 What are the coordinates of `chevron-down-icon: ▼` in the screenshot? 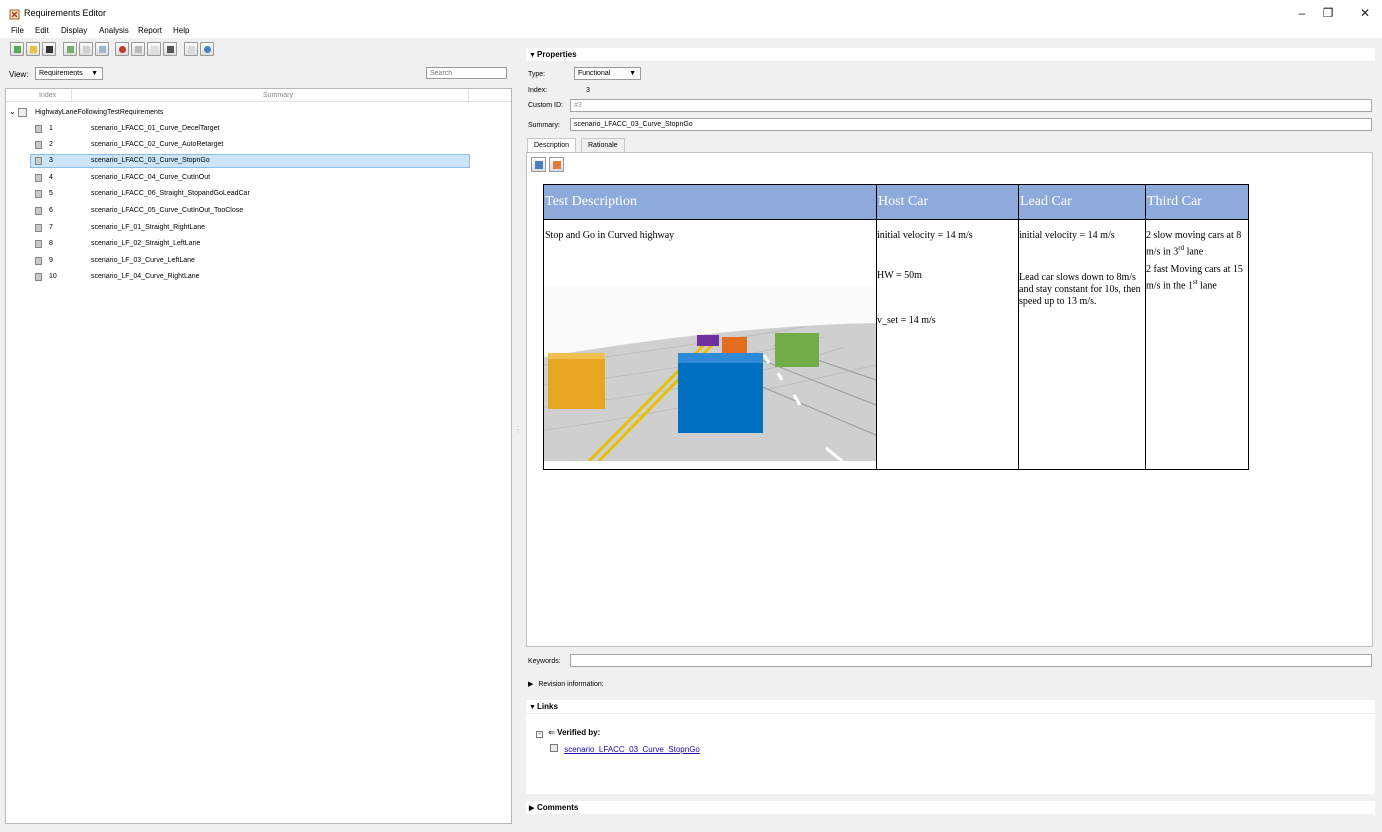 It's located at (94, 73).